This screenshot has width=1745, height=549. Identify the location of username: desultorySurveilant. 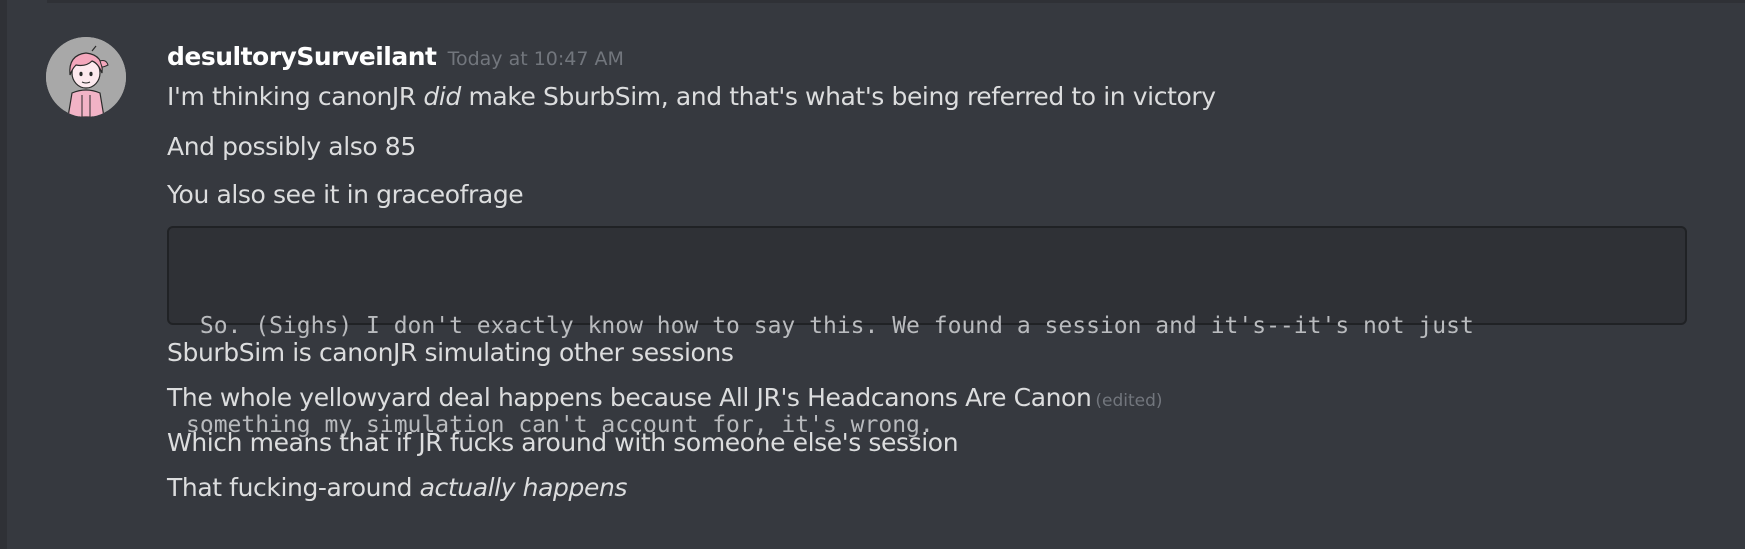
(302, 56).